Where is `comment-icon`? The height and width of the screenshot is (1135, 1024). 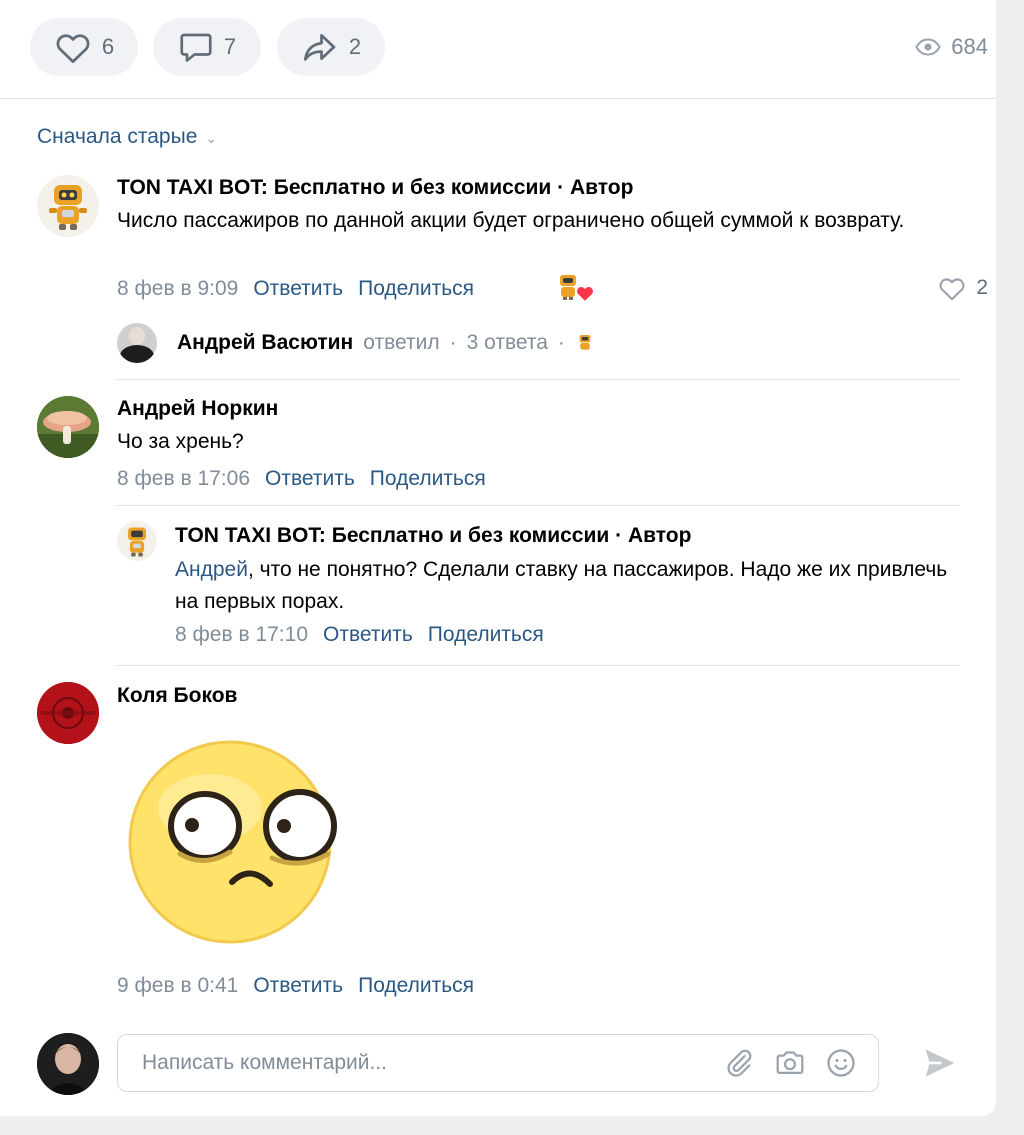
comment-icon is located at coordinates (196, 47).